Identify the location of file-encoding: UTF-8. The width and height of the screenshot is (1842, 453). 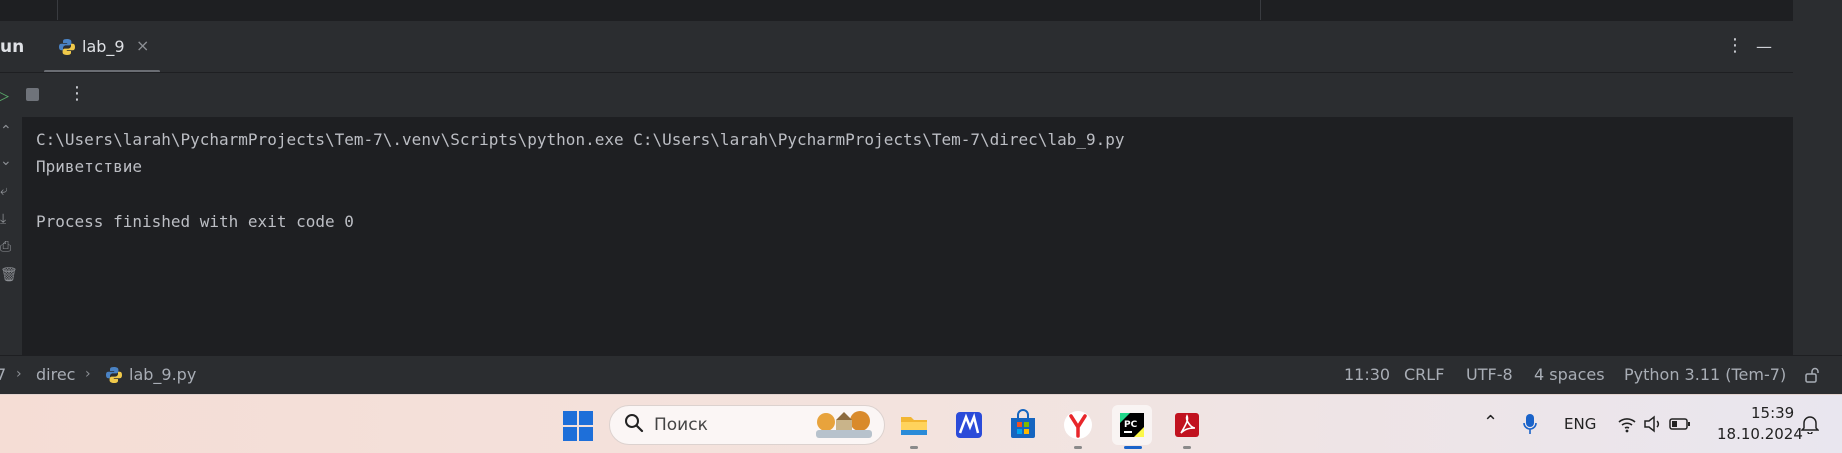
(1489, 374).